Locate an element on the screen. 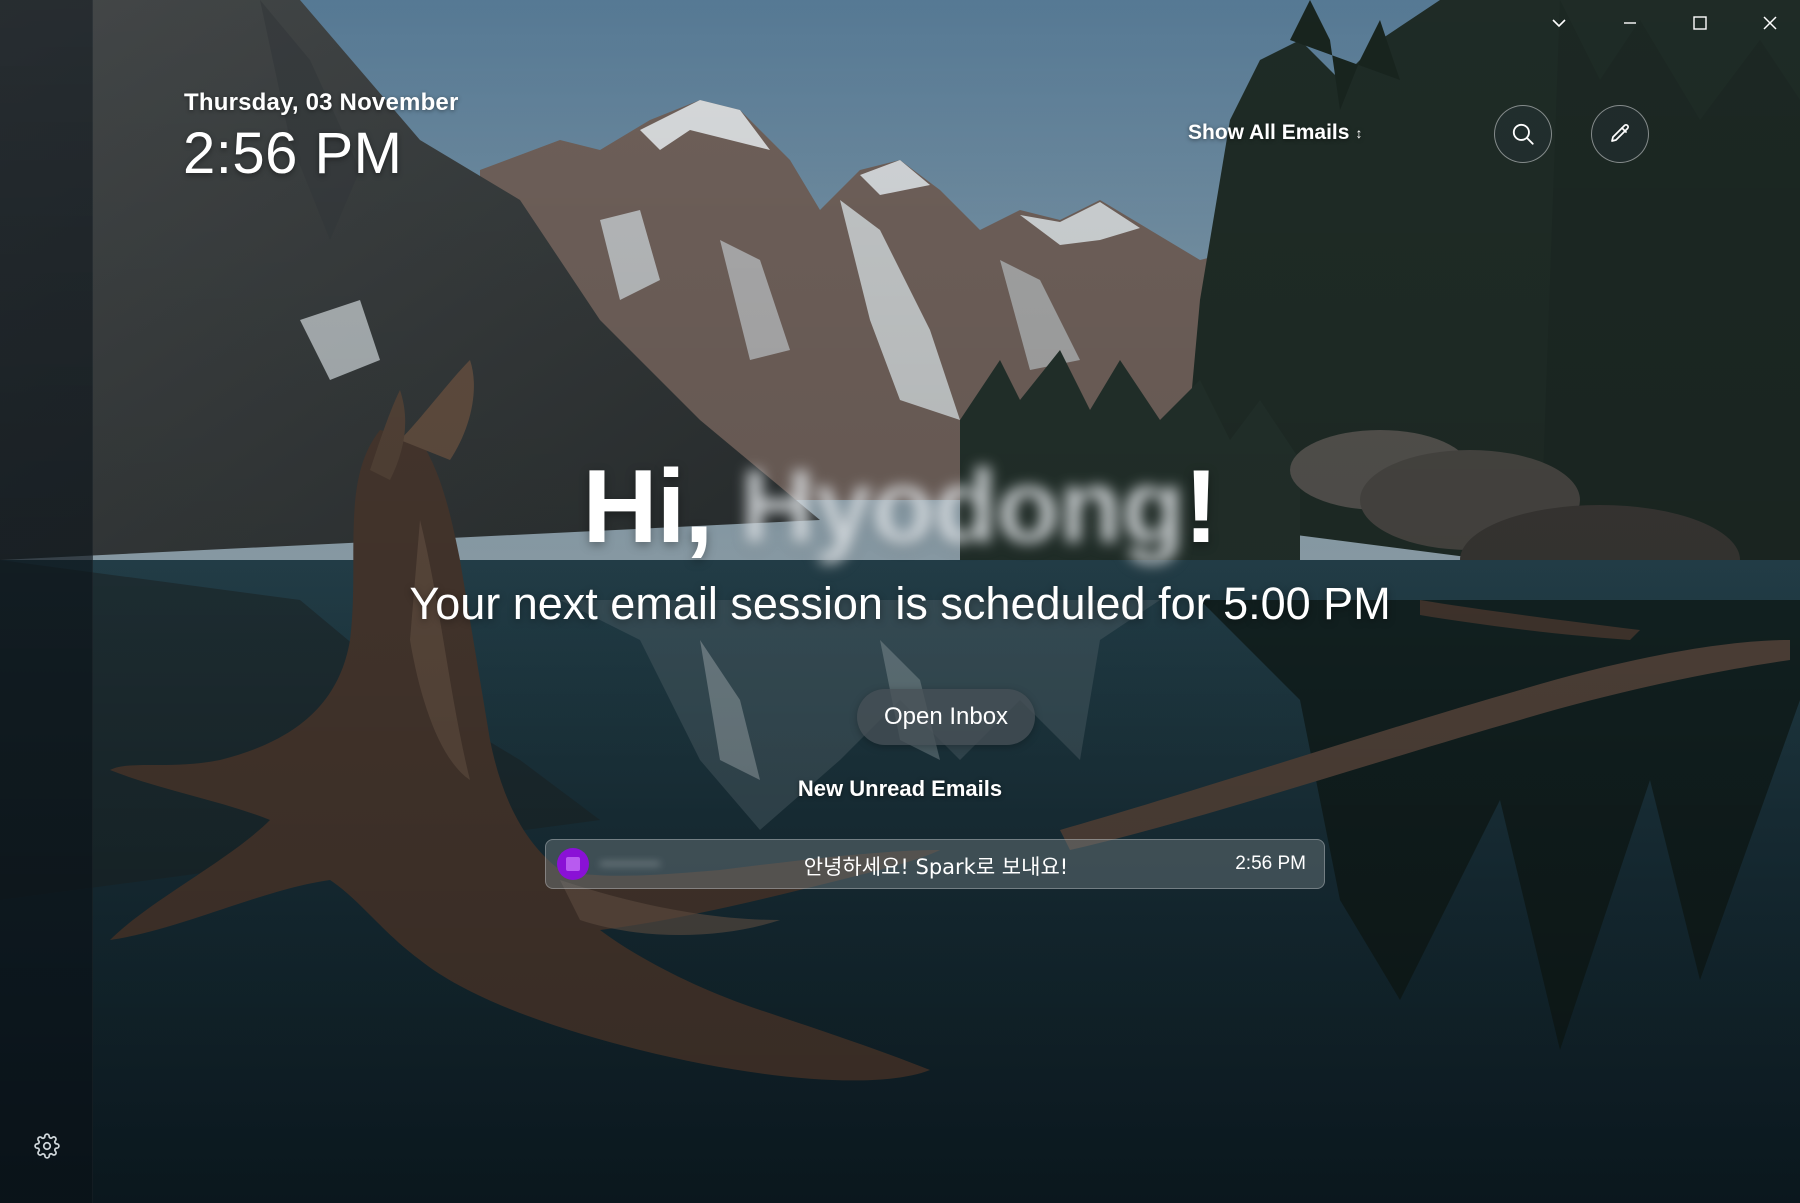 This screenshot has width=1800, height=1203. show-all-emails-button: Show All Emails ↕ is located at coordinates (1275, 133).